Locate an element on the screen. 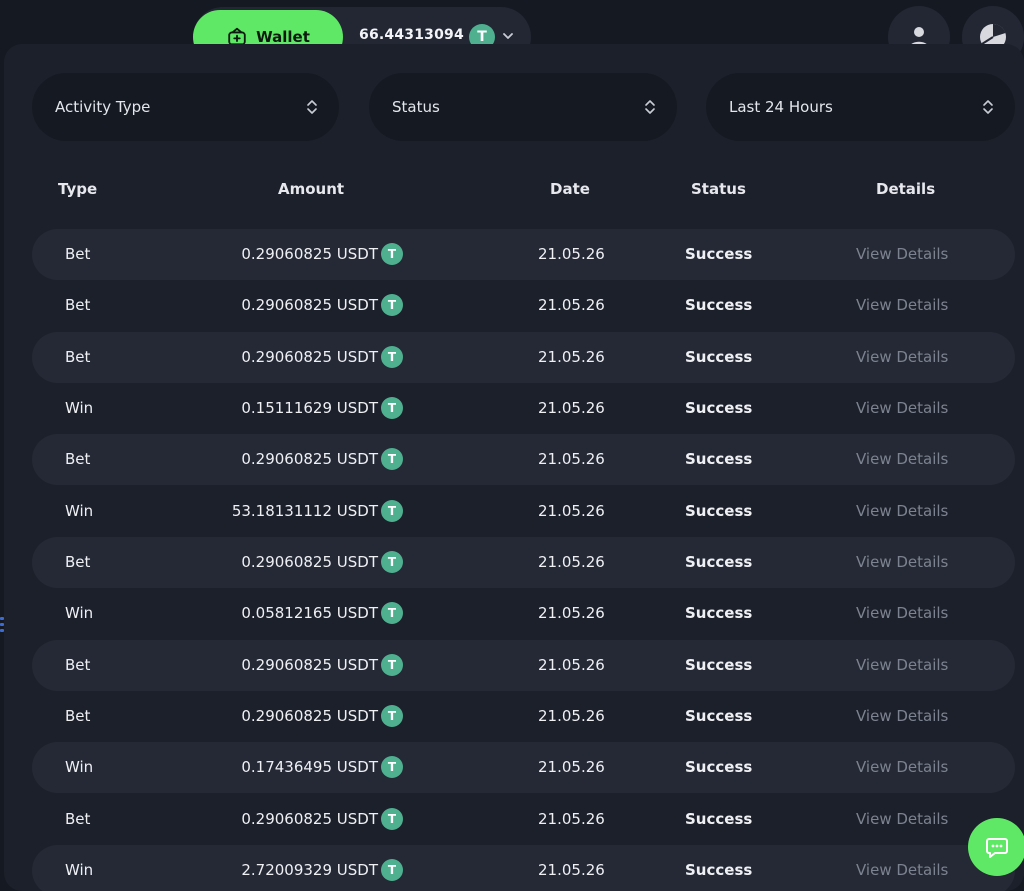 This screenshot has width=1024, height=891. activity-type-label: Activity Type is located at coordinates (103, 107).